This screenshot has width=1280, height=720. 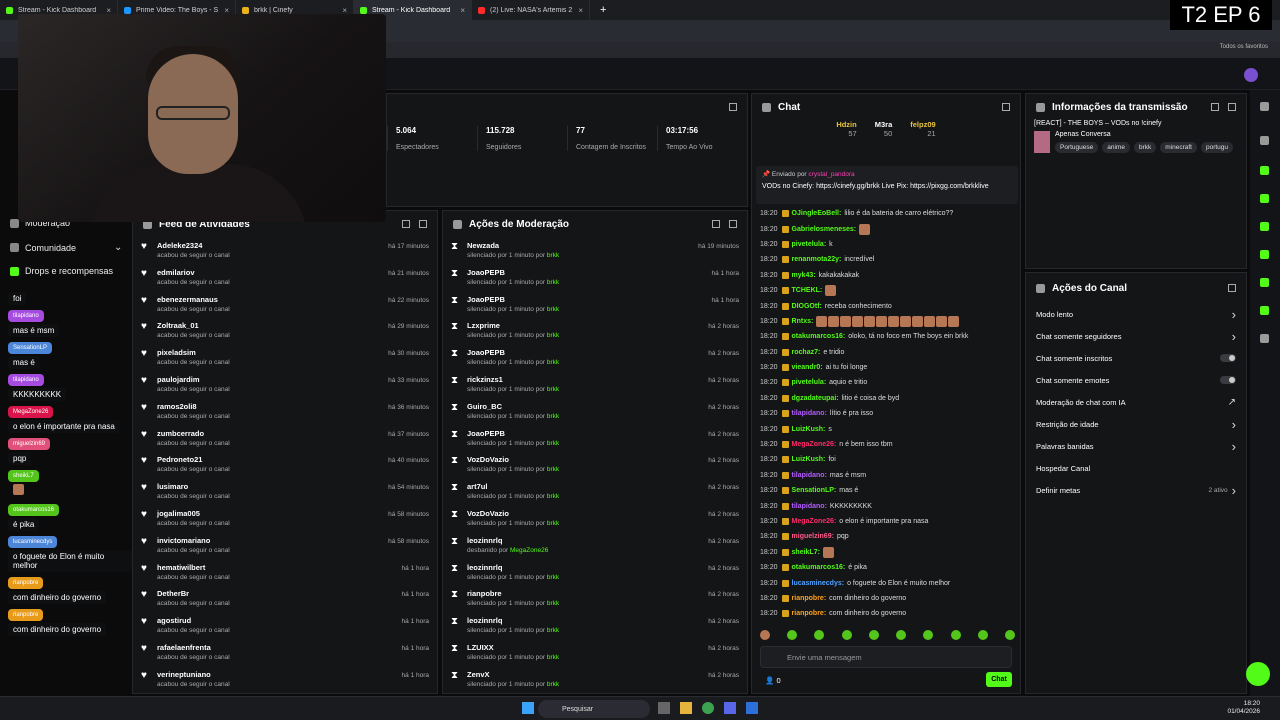 What do you see at coordinates (752, 708) in the screenshot?
I see `app-icon` at bounding box center [752, 708].